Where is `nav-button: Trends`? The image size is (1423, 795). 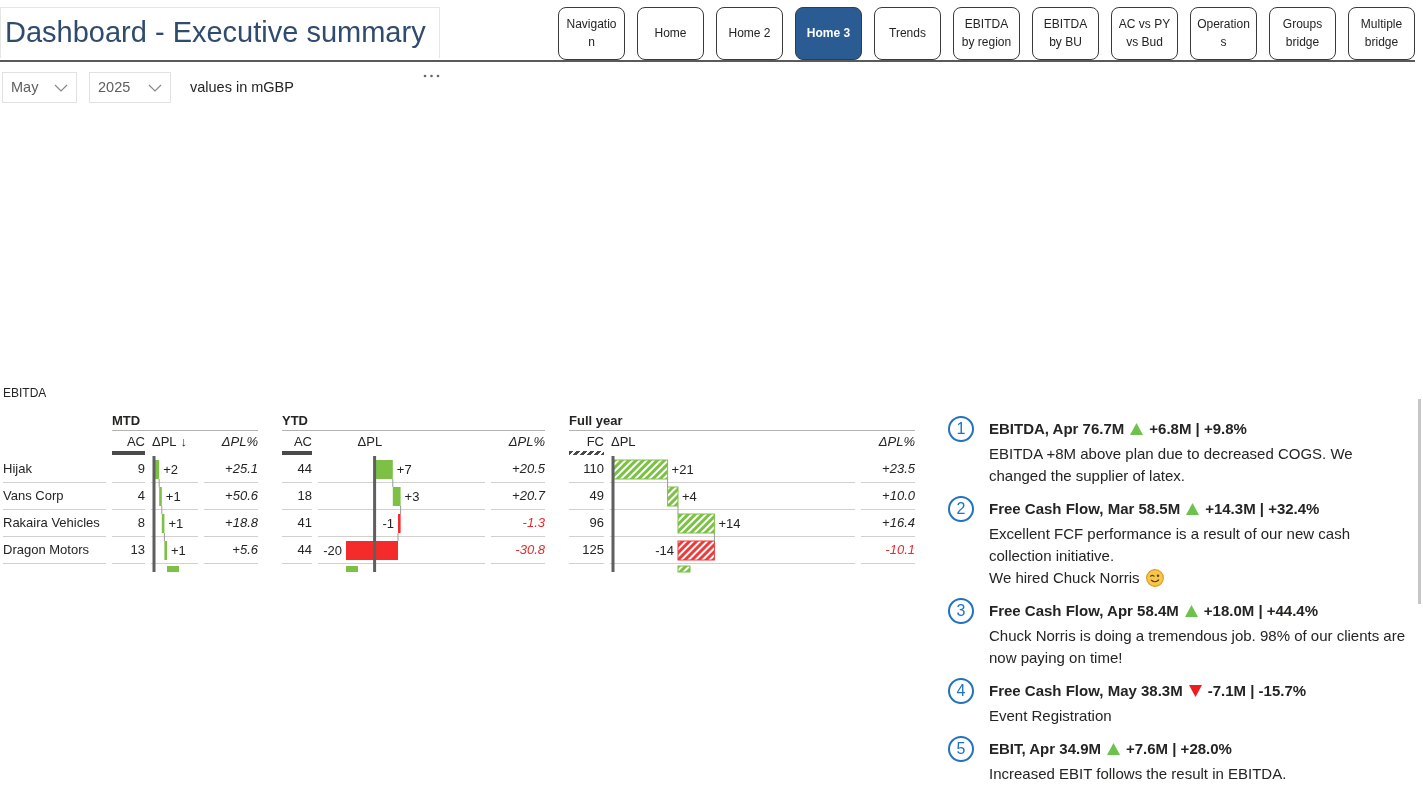
nav-button: Trends is located at coordinates (907, 33).